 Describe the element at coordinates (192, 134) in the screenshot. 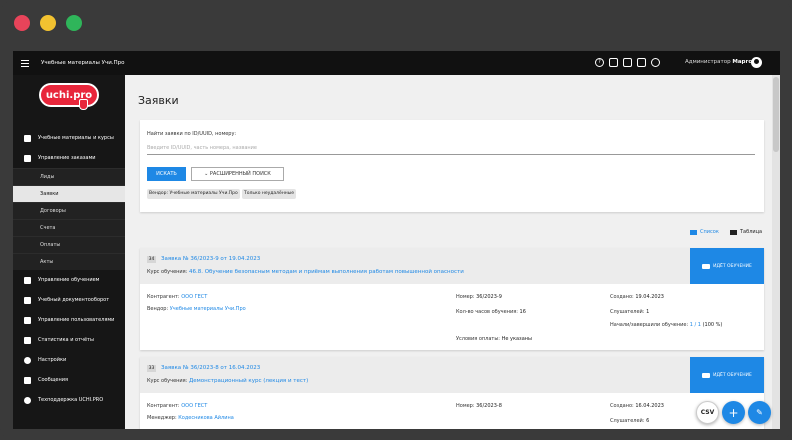

I see `search-label: Найти заявки по ID/UUID, номеру:` at that location.